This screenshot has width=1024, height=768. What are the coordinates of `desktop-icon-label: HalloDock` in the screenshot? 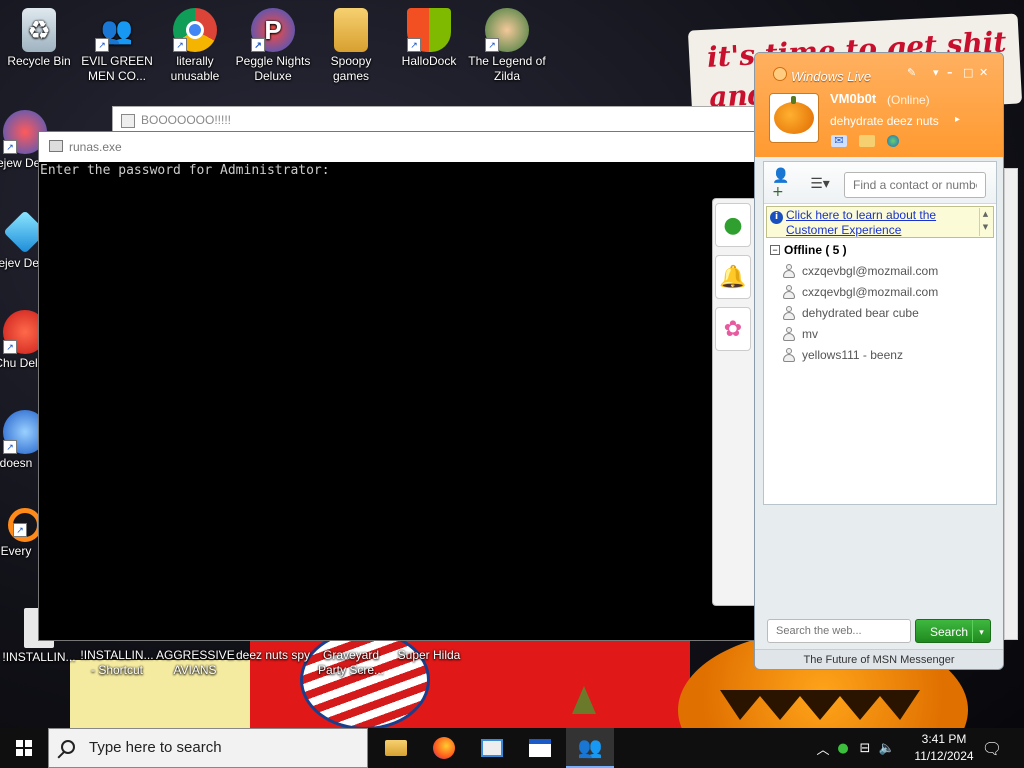 It's located at (429, 61).